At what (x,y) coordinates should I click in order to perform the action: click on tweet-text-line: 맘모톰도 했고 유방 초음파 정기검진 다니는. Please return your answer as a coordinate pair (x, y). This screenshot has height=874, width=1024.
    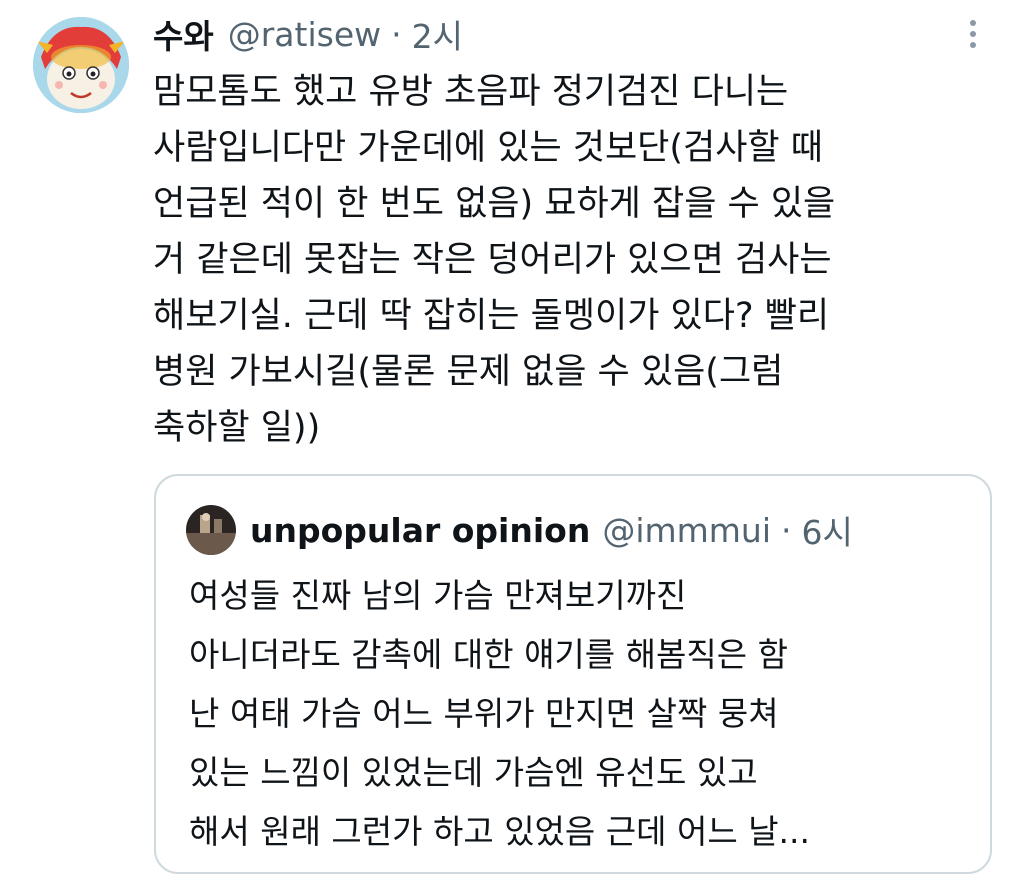
    Looking at the image, I should click on (471, 92).